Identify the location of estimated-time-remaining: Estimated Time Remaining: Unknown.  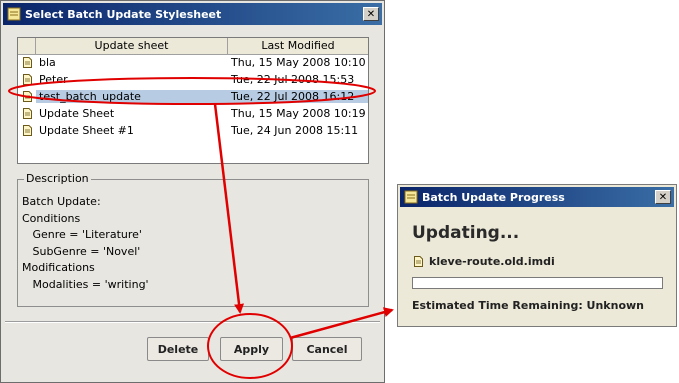
(528, 305).